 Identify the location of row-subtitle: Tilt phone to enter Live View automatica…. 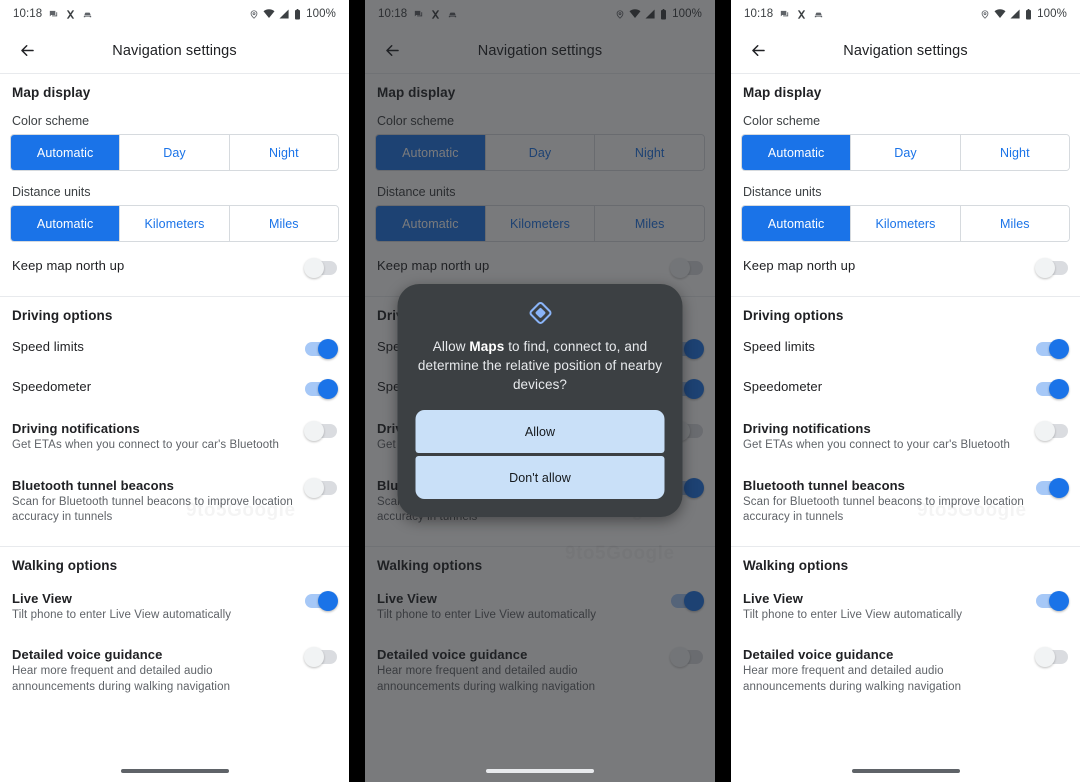
(853, 614).